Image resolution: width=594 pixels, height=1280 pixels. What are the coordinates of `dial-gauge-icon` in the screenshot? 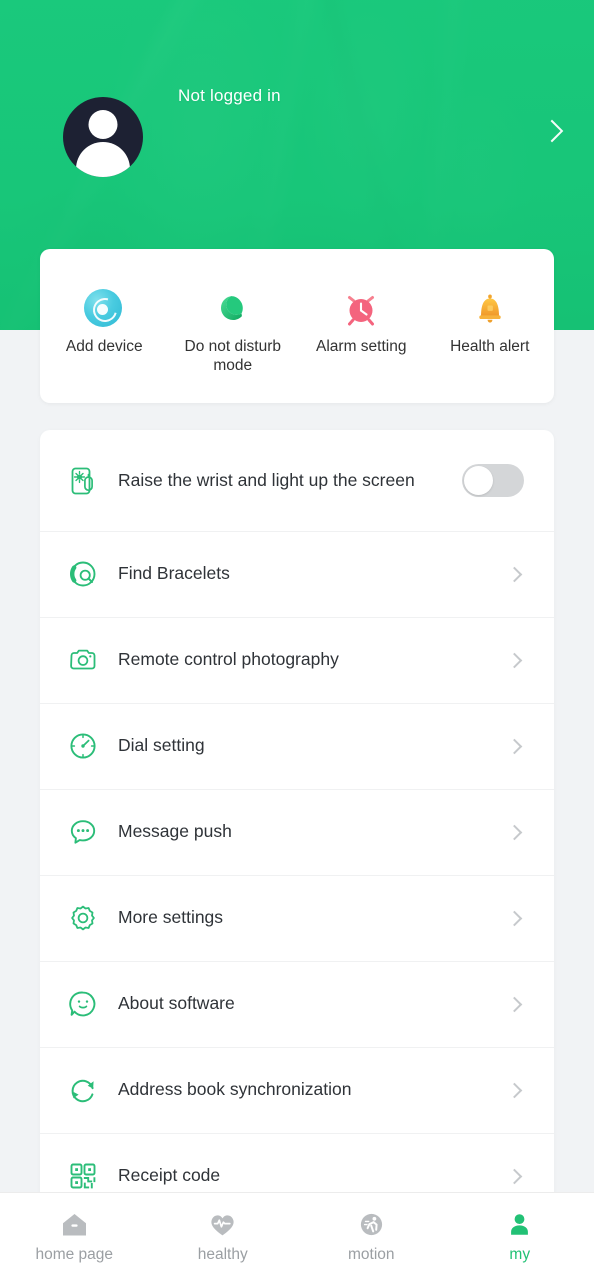 It's located at (83, 746).